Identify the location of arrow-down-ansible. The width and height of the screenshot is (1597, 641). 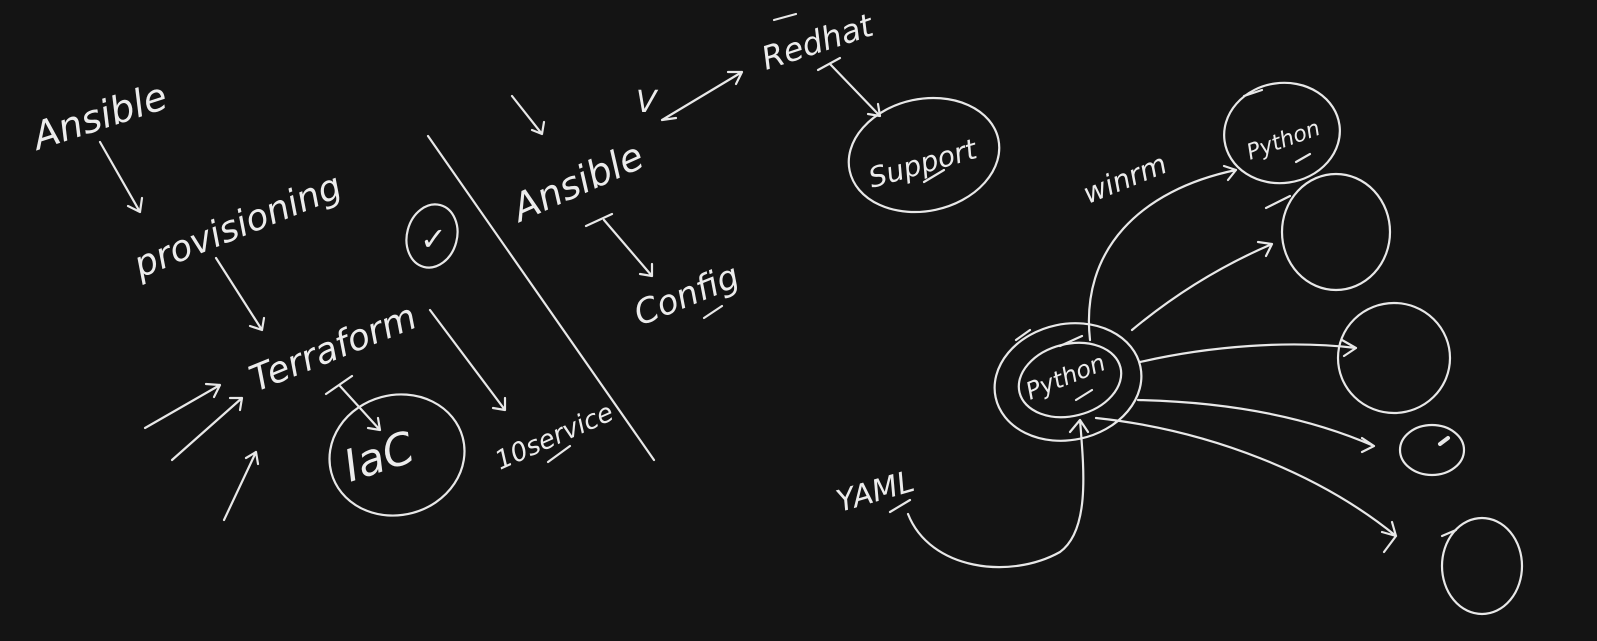
(528, 115).